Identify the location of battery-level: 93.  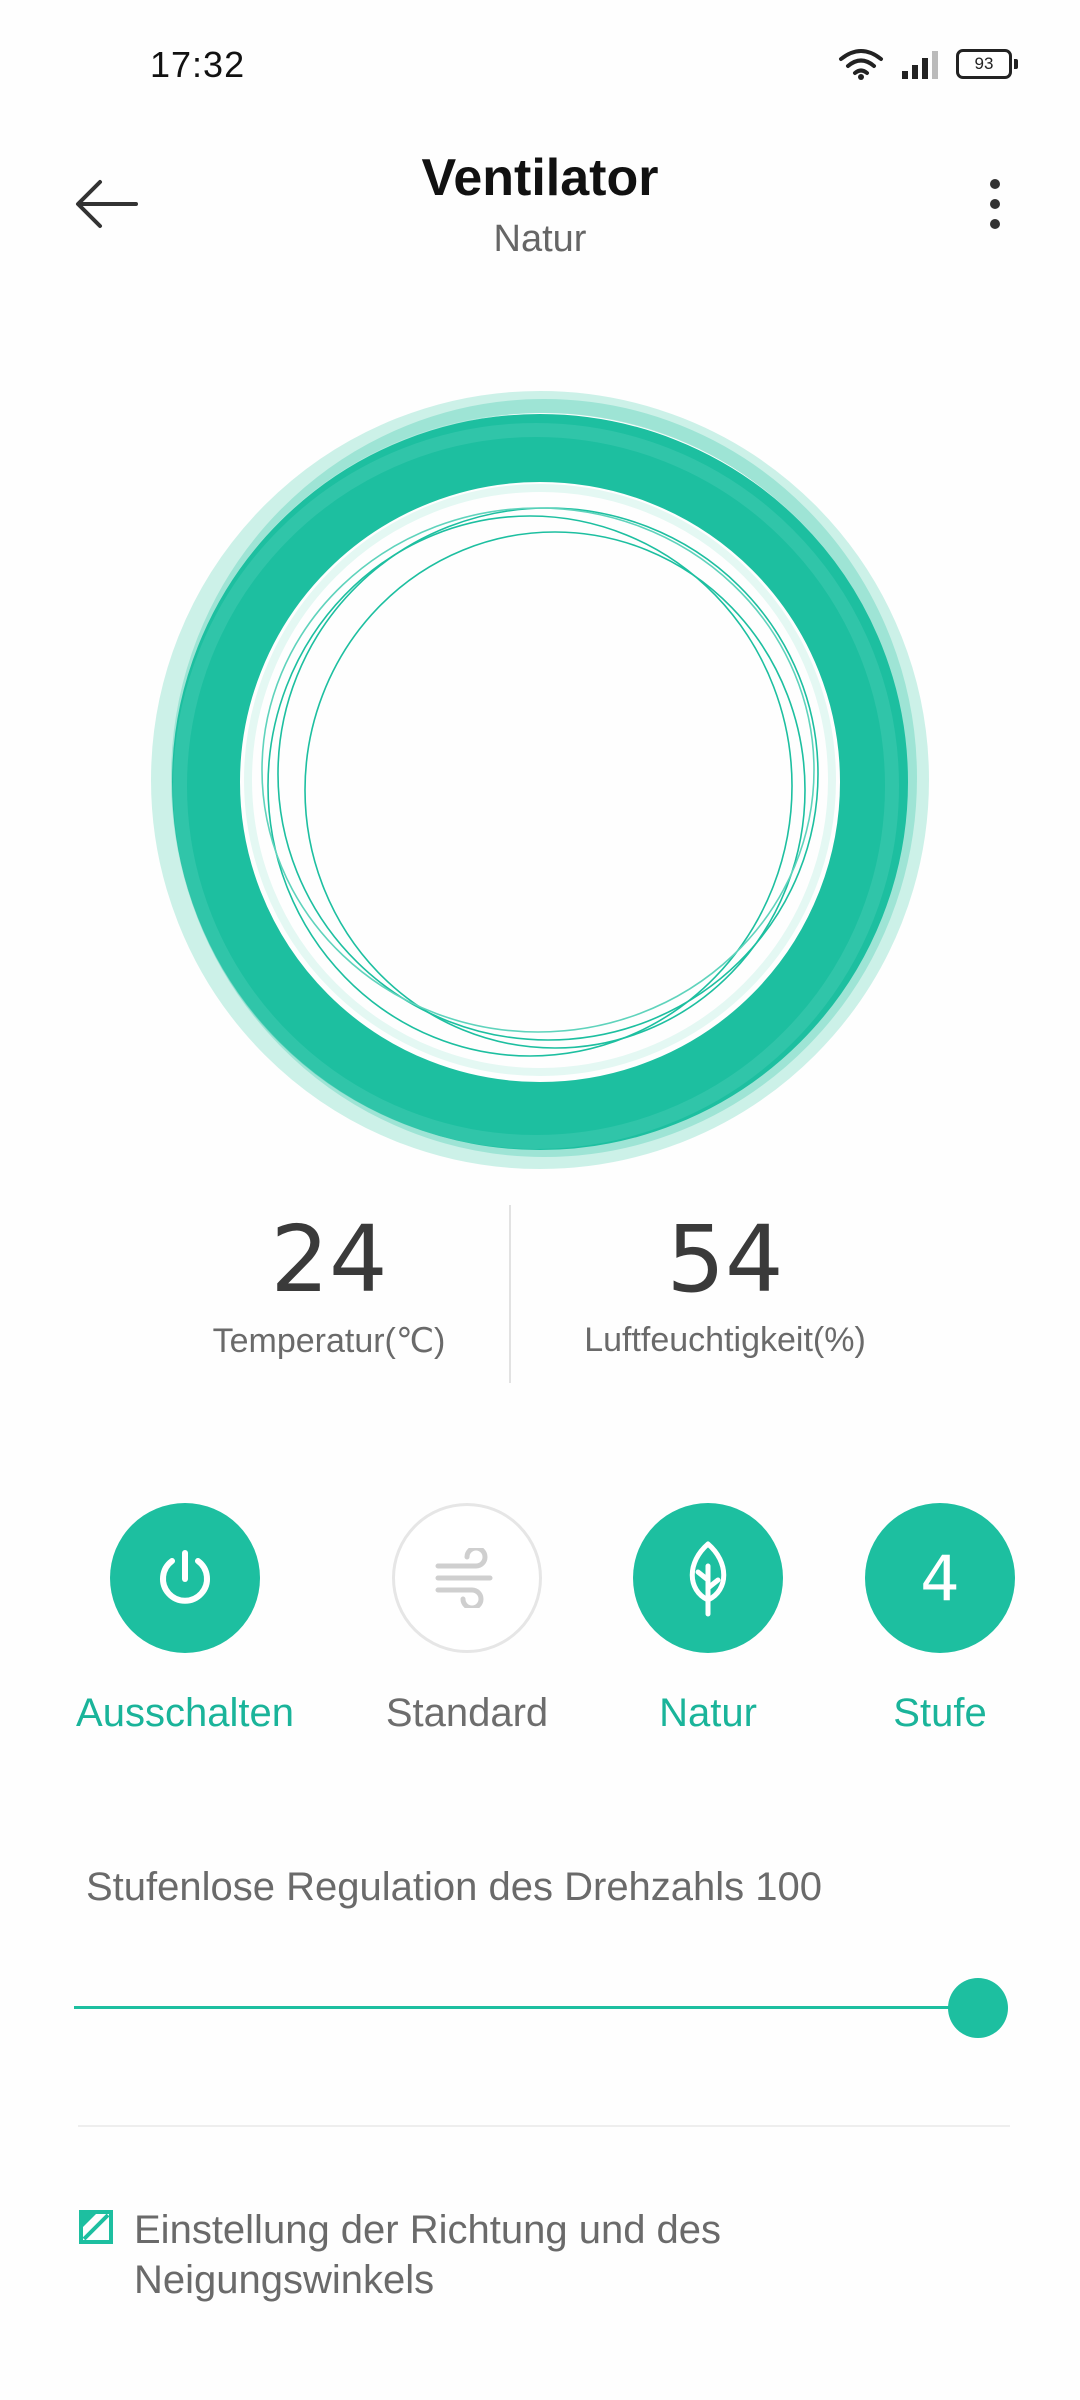
(984, 63).